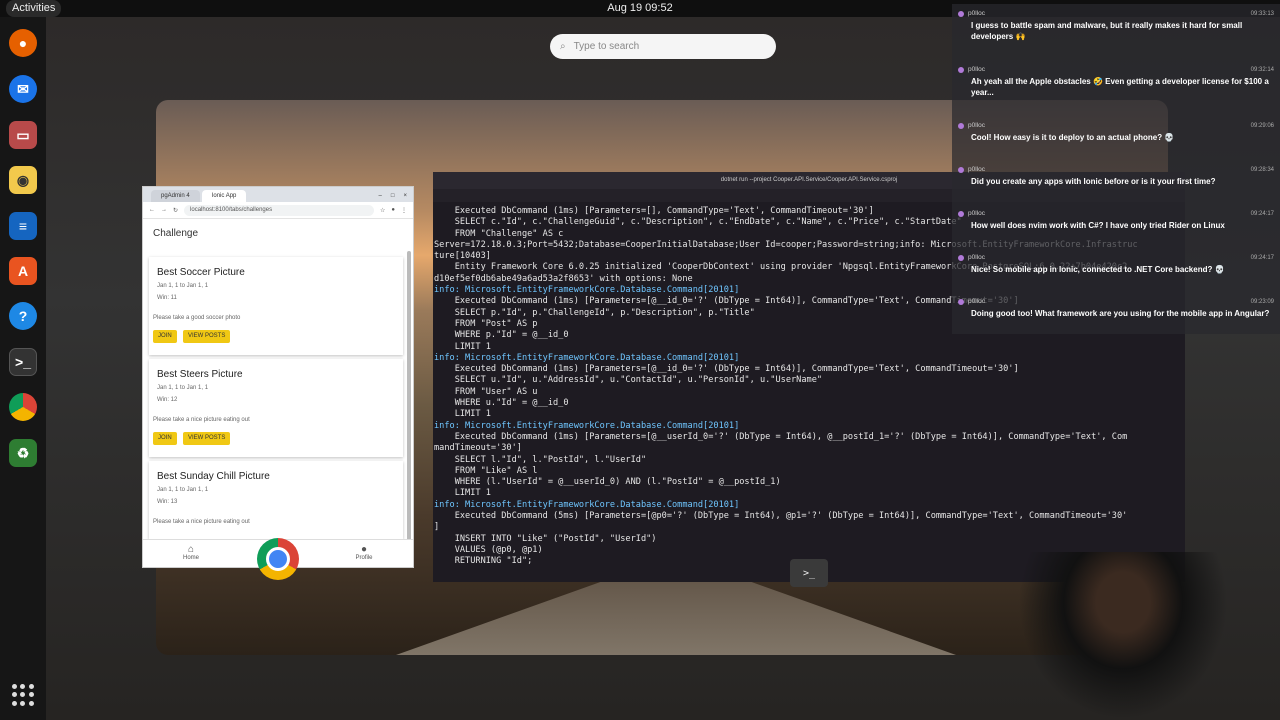 The image size is (1280, 720). I want to click on software-icon: A, so click(23, 271).